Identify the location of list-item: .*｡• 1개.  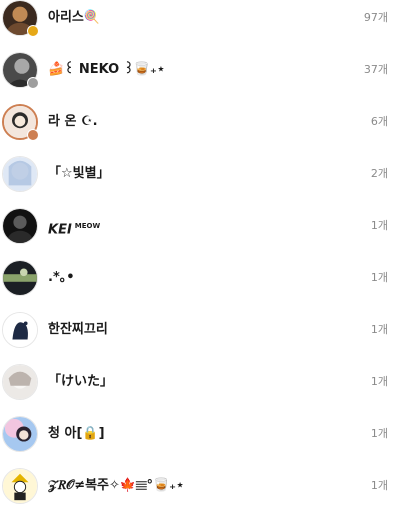
(197, 286).